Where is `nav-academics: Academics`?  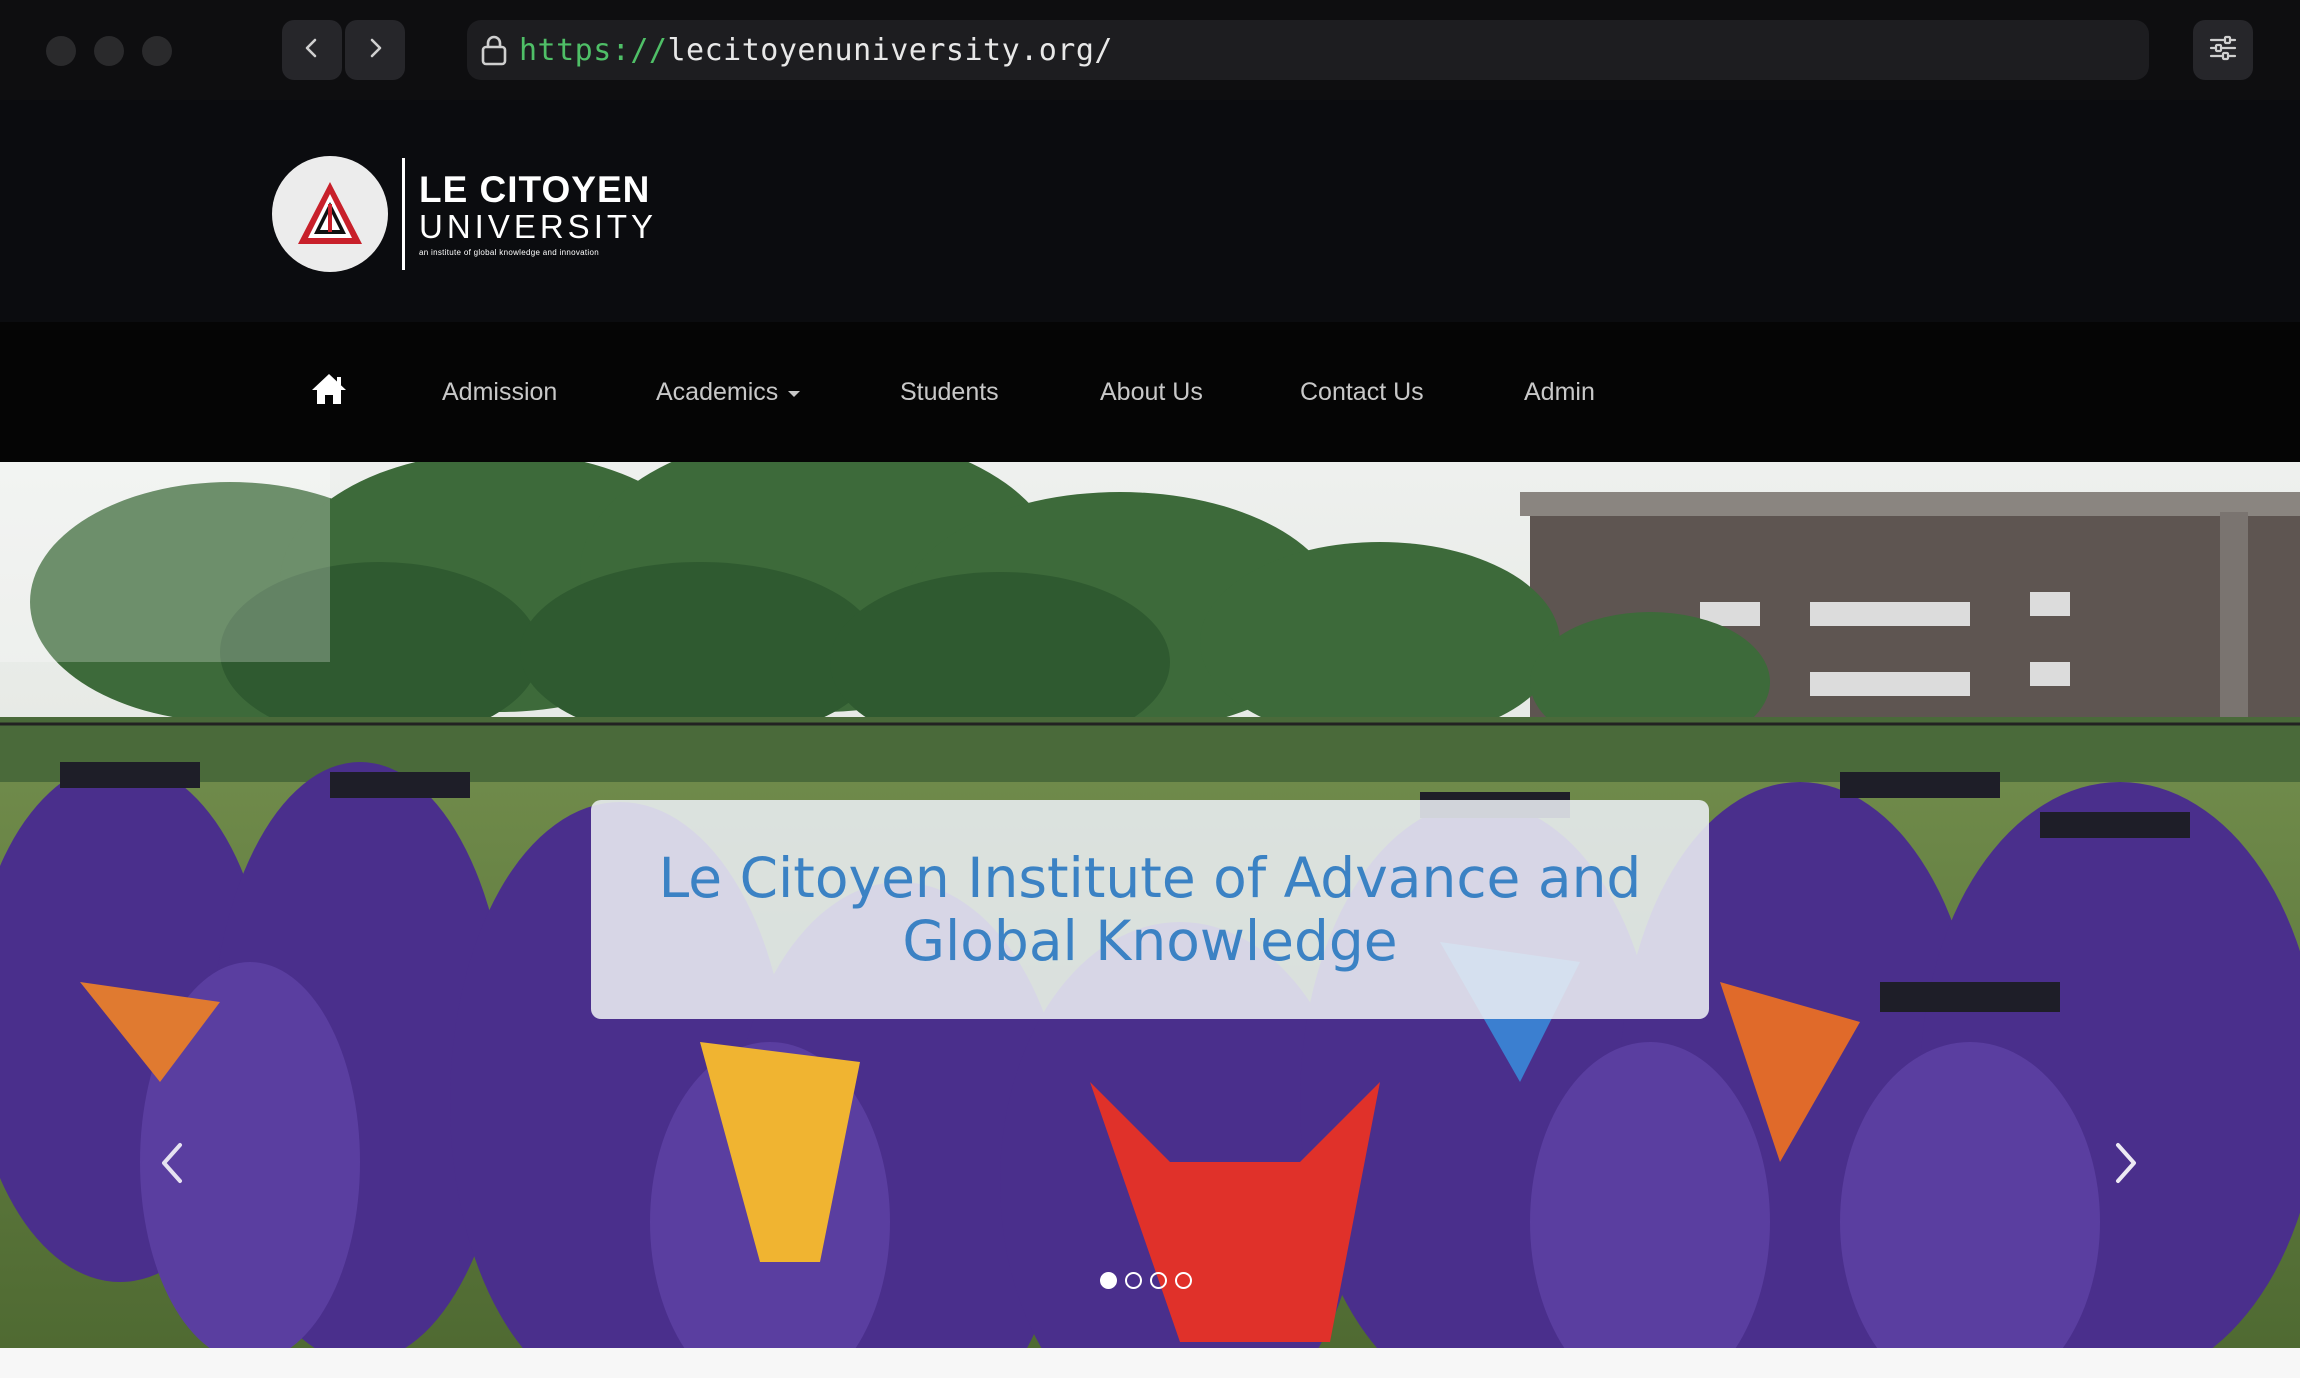
nav-academics: Academics is located at coordinates (728, 392).